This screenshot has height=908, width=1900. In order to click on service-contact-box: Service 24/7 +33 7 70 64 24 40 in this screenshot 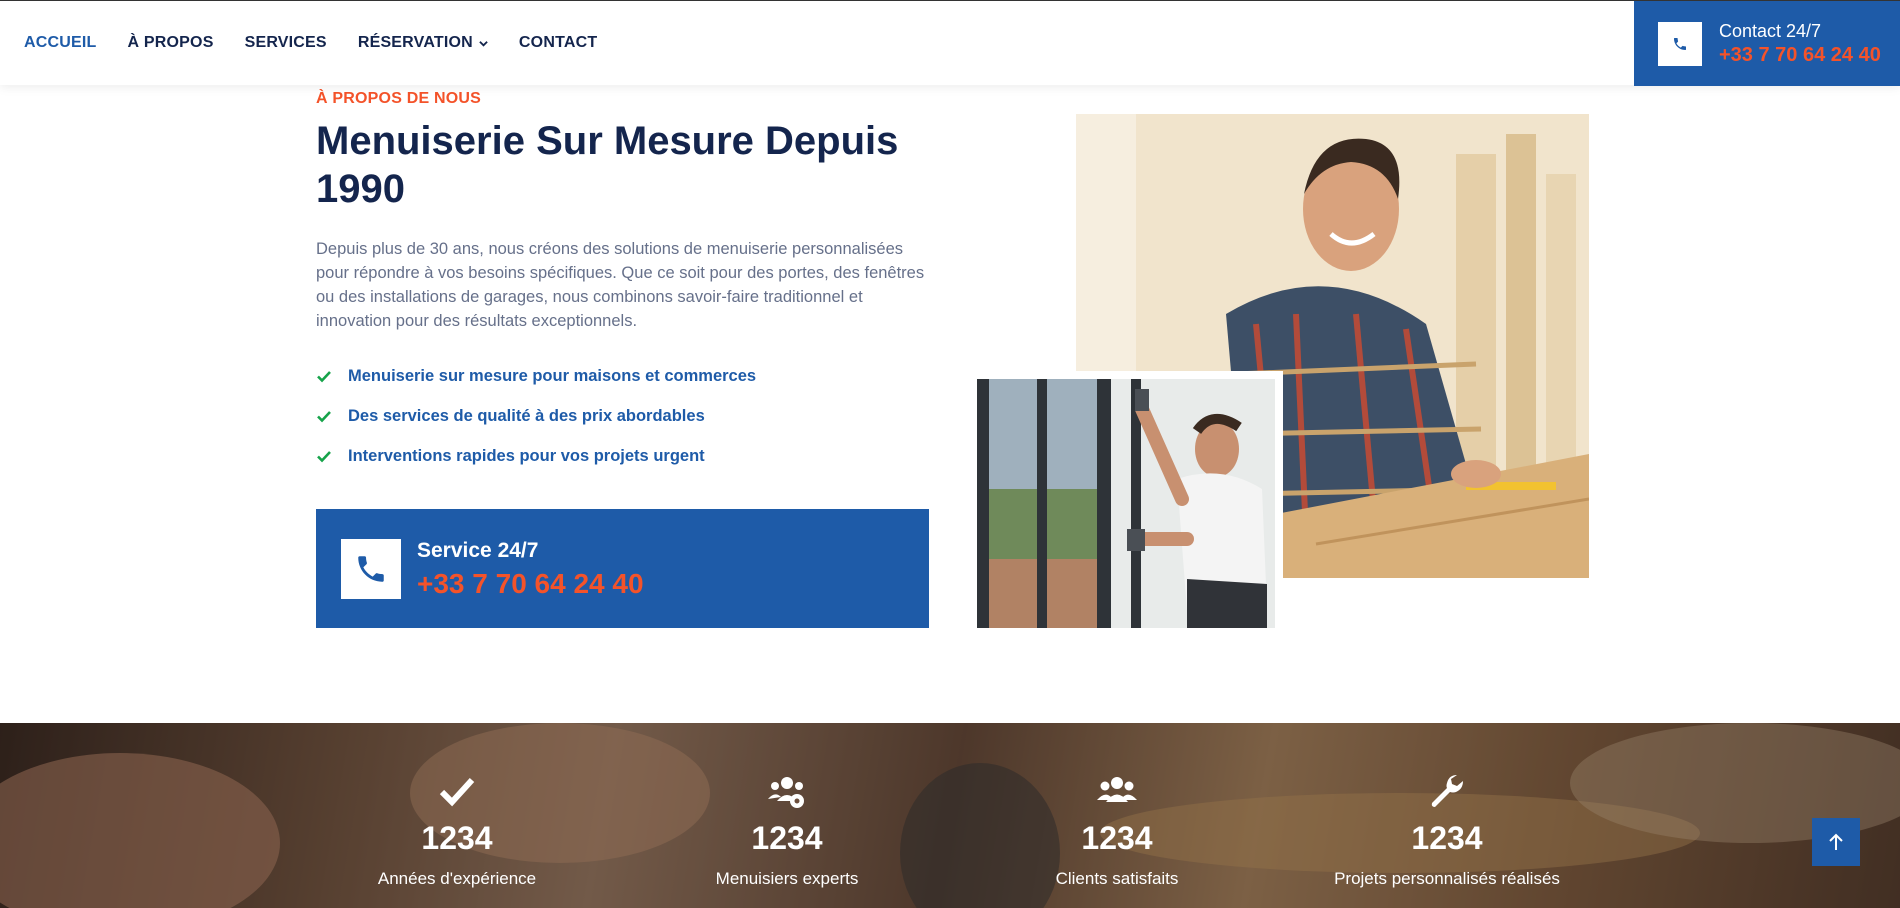, I will do `click(622, 568)`.